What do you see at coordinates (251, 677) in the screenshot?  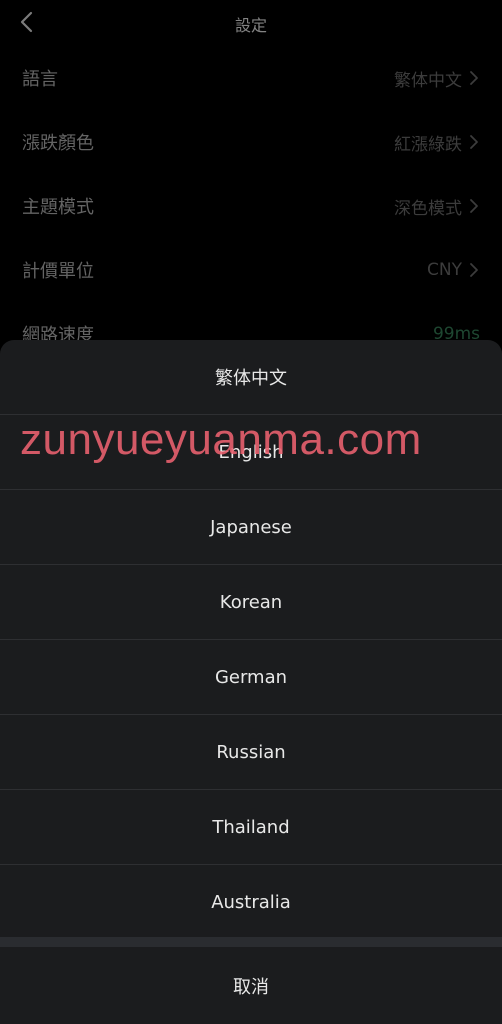 I see `language-option-german: German` at bounding box center [251, 677].